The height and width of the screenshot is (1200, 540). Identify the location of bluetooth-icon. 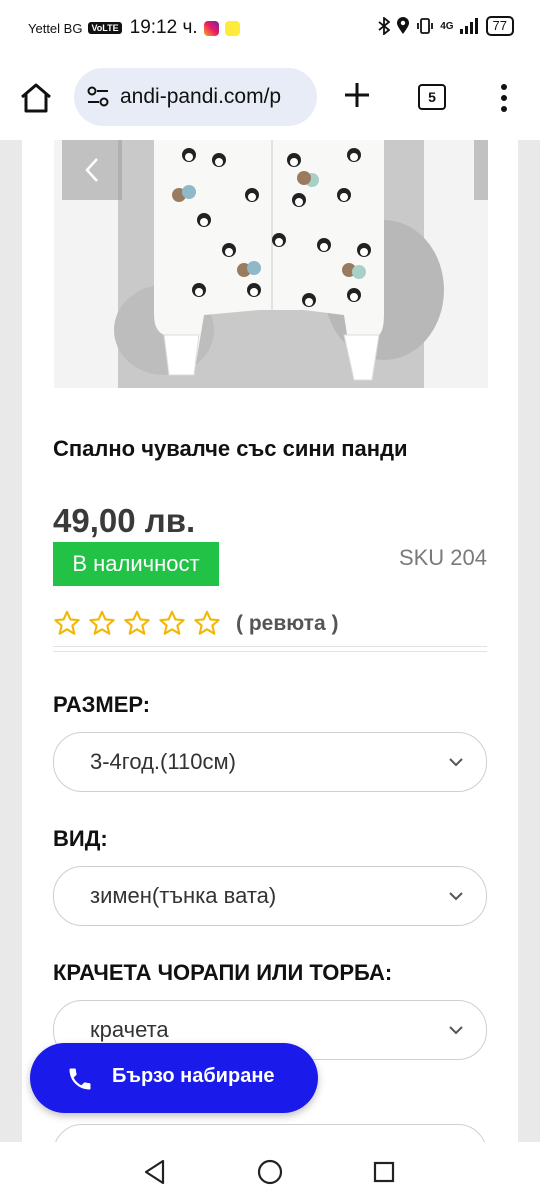
(384, 26).